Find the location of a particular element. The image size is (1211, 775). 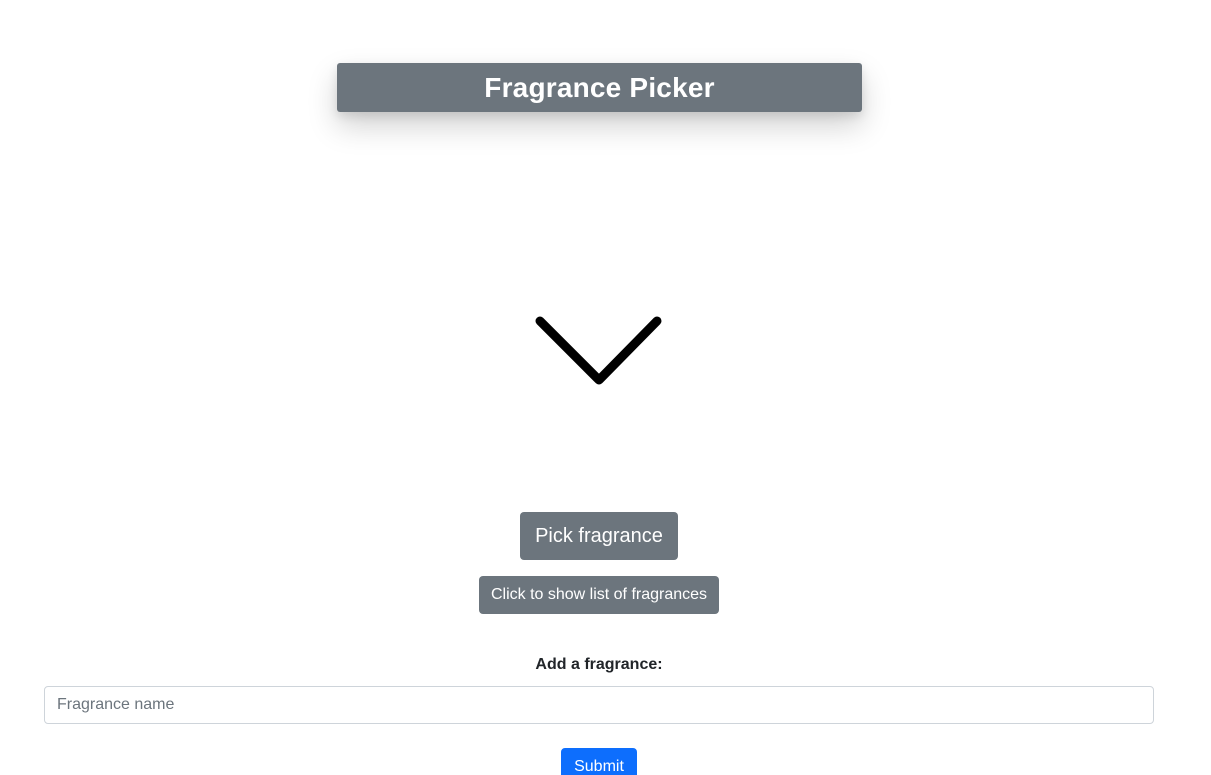

page-title: Fragrance Picker is located at coordinates (599, 87).